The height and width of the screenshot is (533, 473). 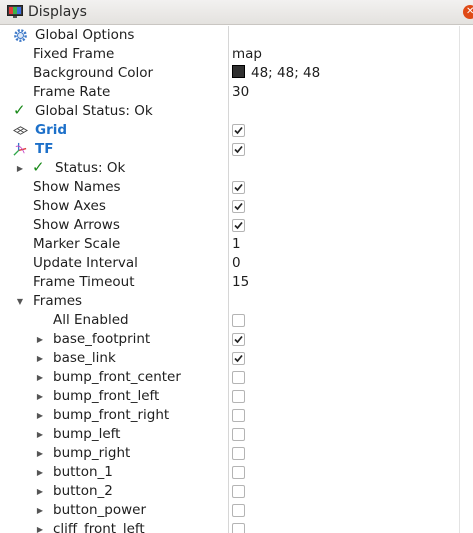 I want to click on grid-label: Grid, so click(x=51, y=130).